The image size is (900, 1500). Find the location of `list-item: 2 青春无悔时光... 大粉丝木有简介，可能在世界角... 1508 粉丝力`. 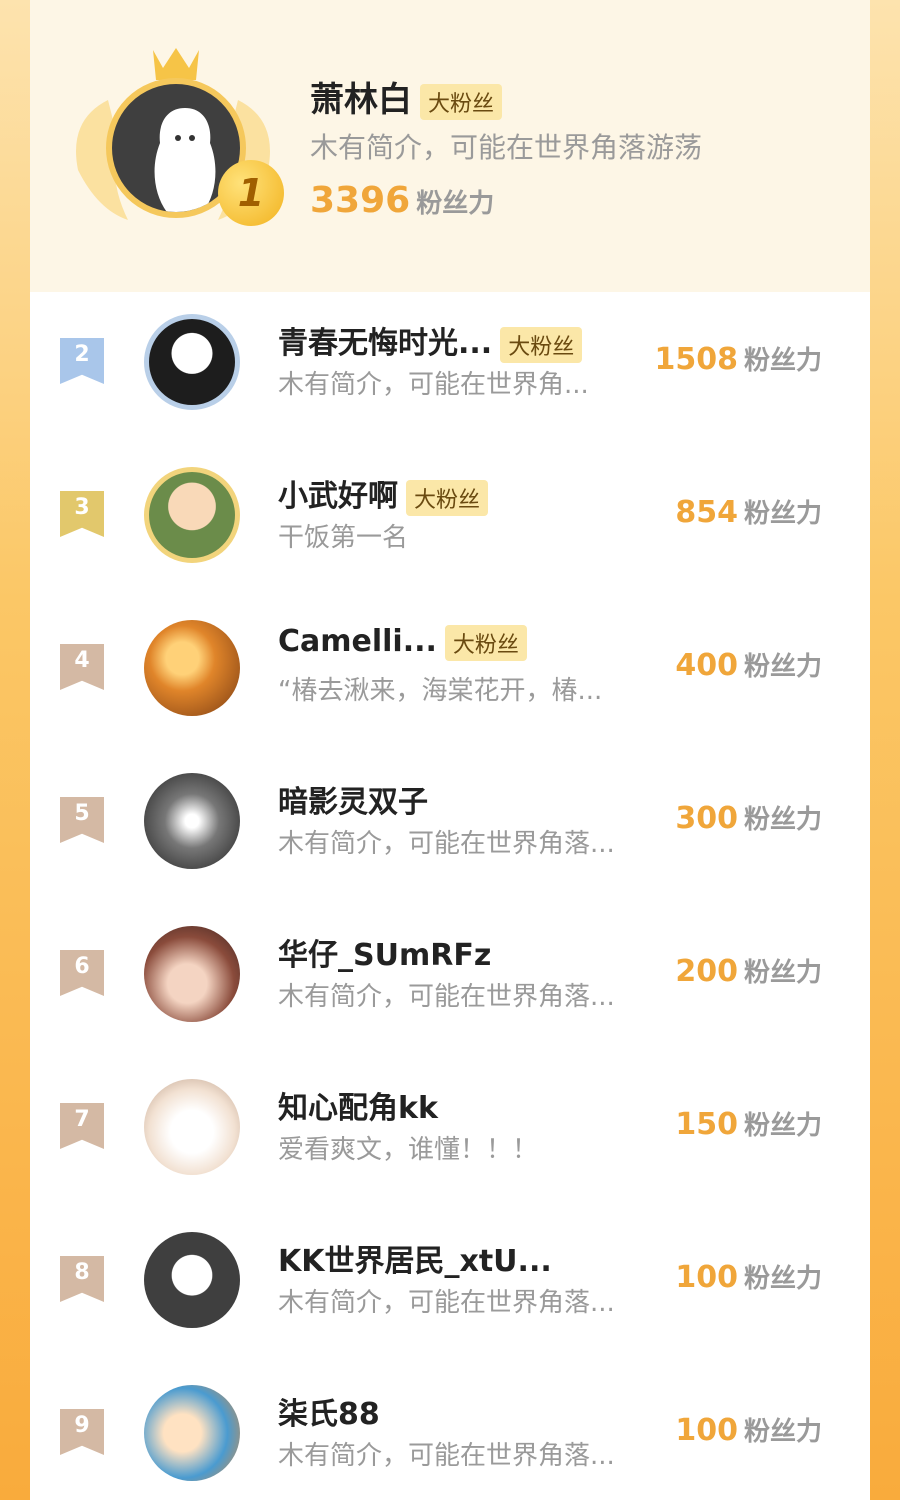

list-item: 2 青春无悔时光... 大粉丝木有简介，可能在世界角... 1508 粉丝力 is located at coordinates (450, 368).